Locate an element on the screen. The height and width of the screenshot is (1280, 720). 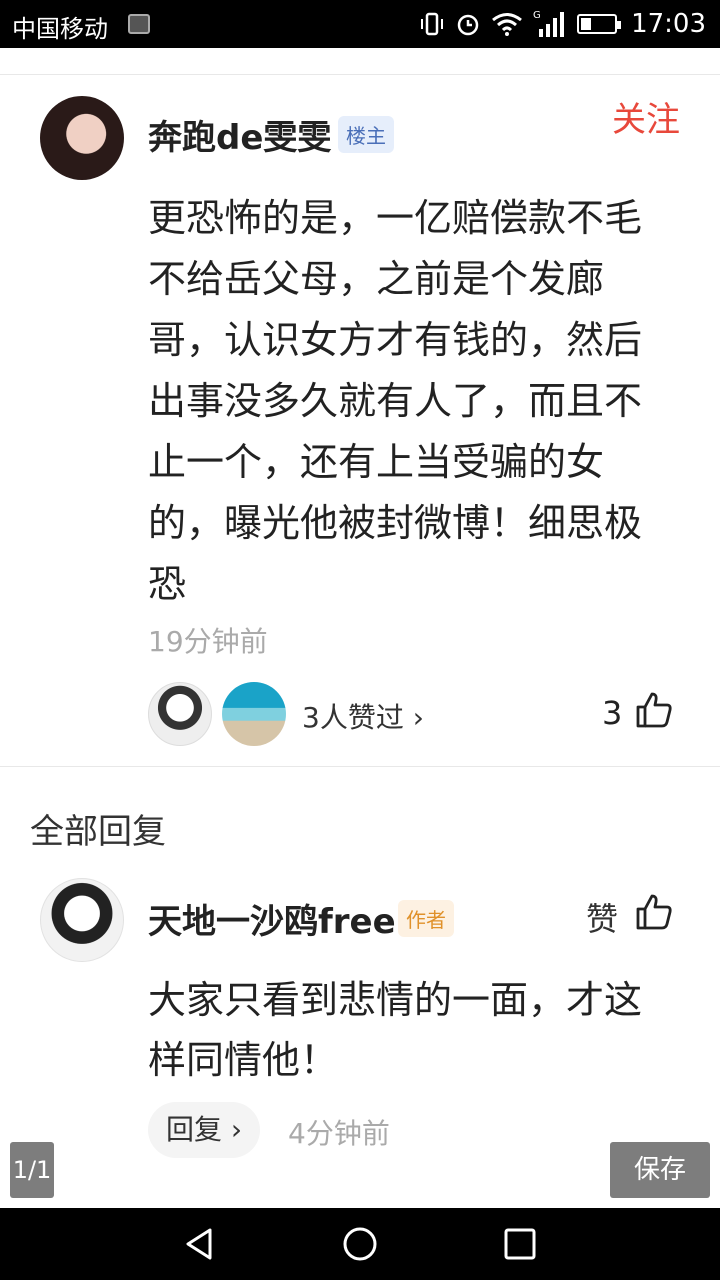
signal-type-label: G is located at coordinates (537, 15).